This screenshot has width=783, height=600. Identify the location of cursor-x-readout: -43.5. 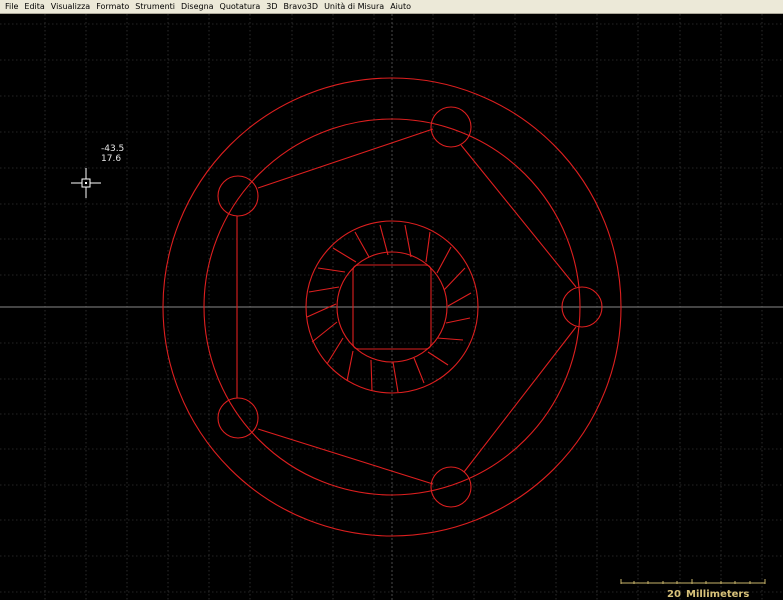
(112, 149).